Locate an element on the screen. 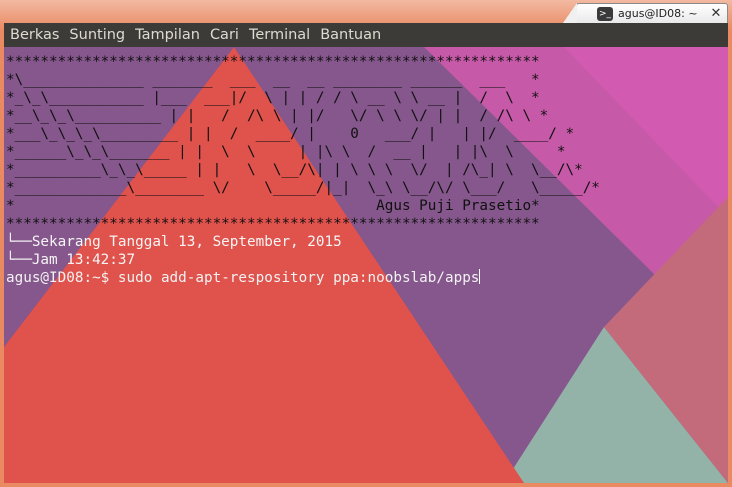  window-title: agus@ID08: ~ is located at coordinates (658, 13).